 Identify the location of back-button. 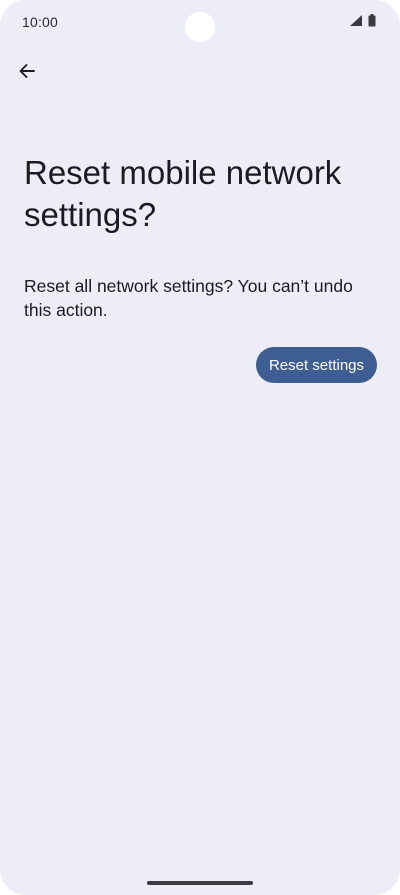
(27, 73).